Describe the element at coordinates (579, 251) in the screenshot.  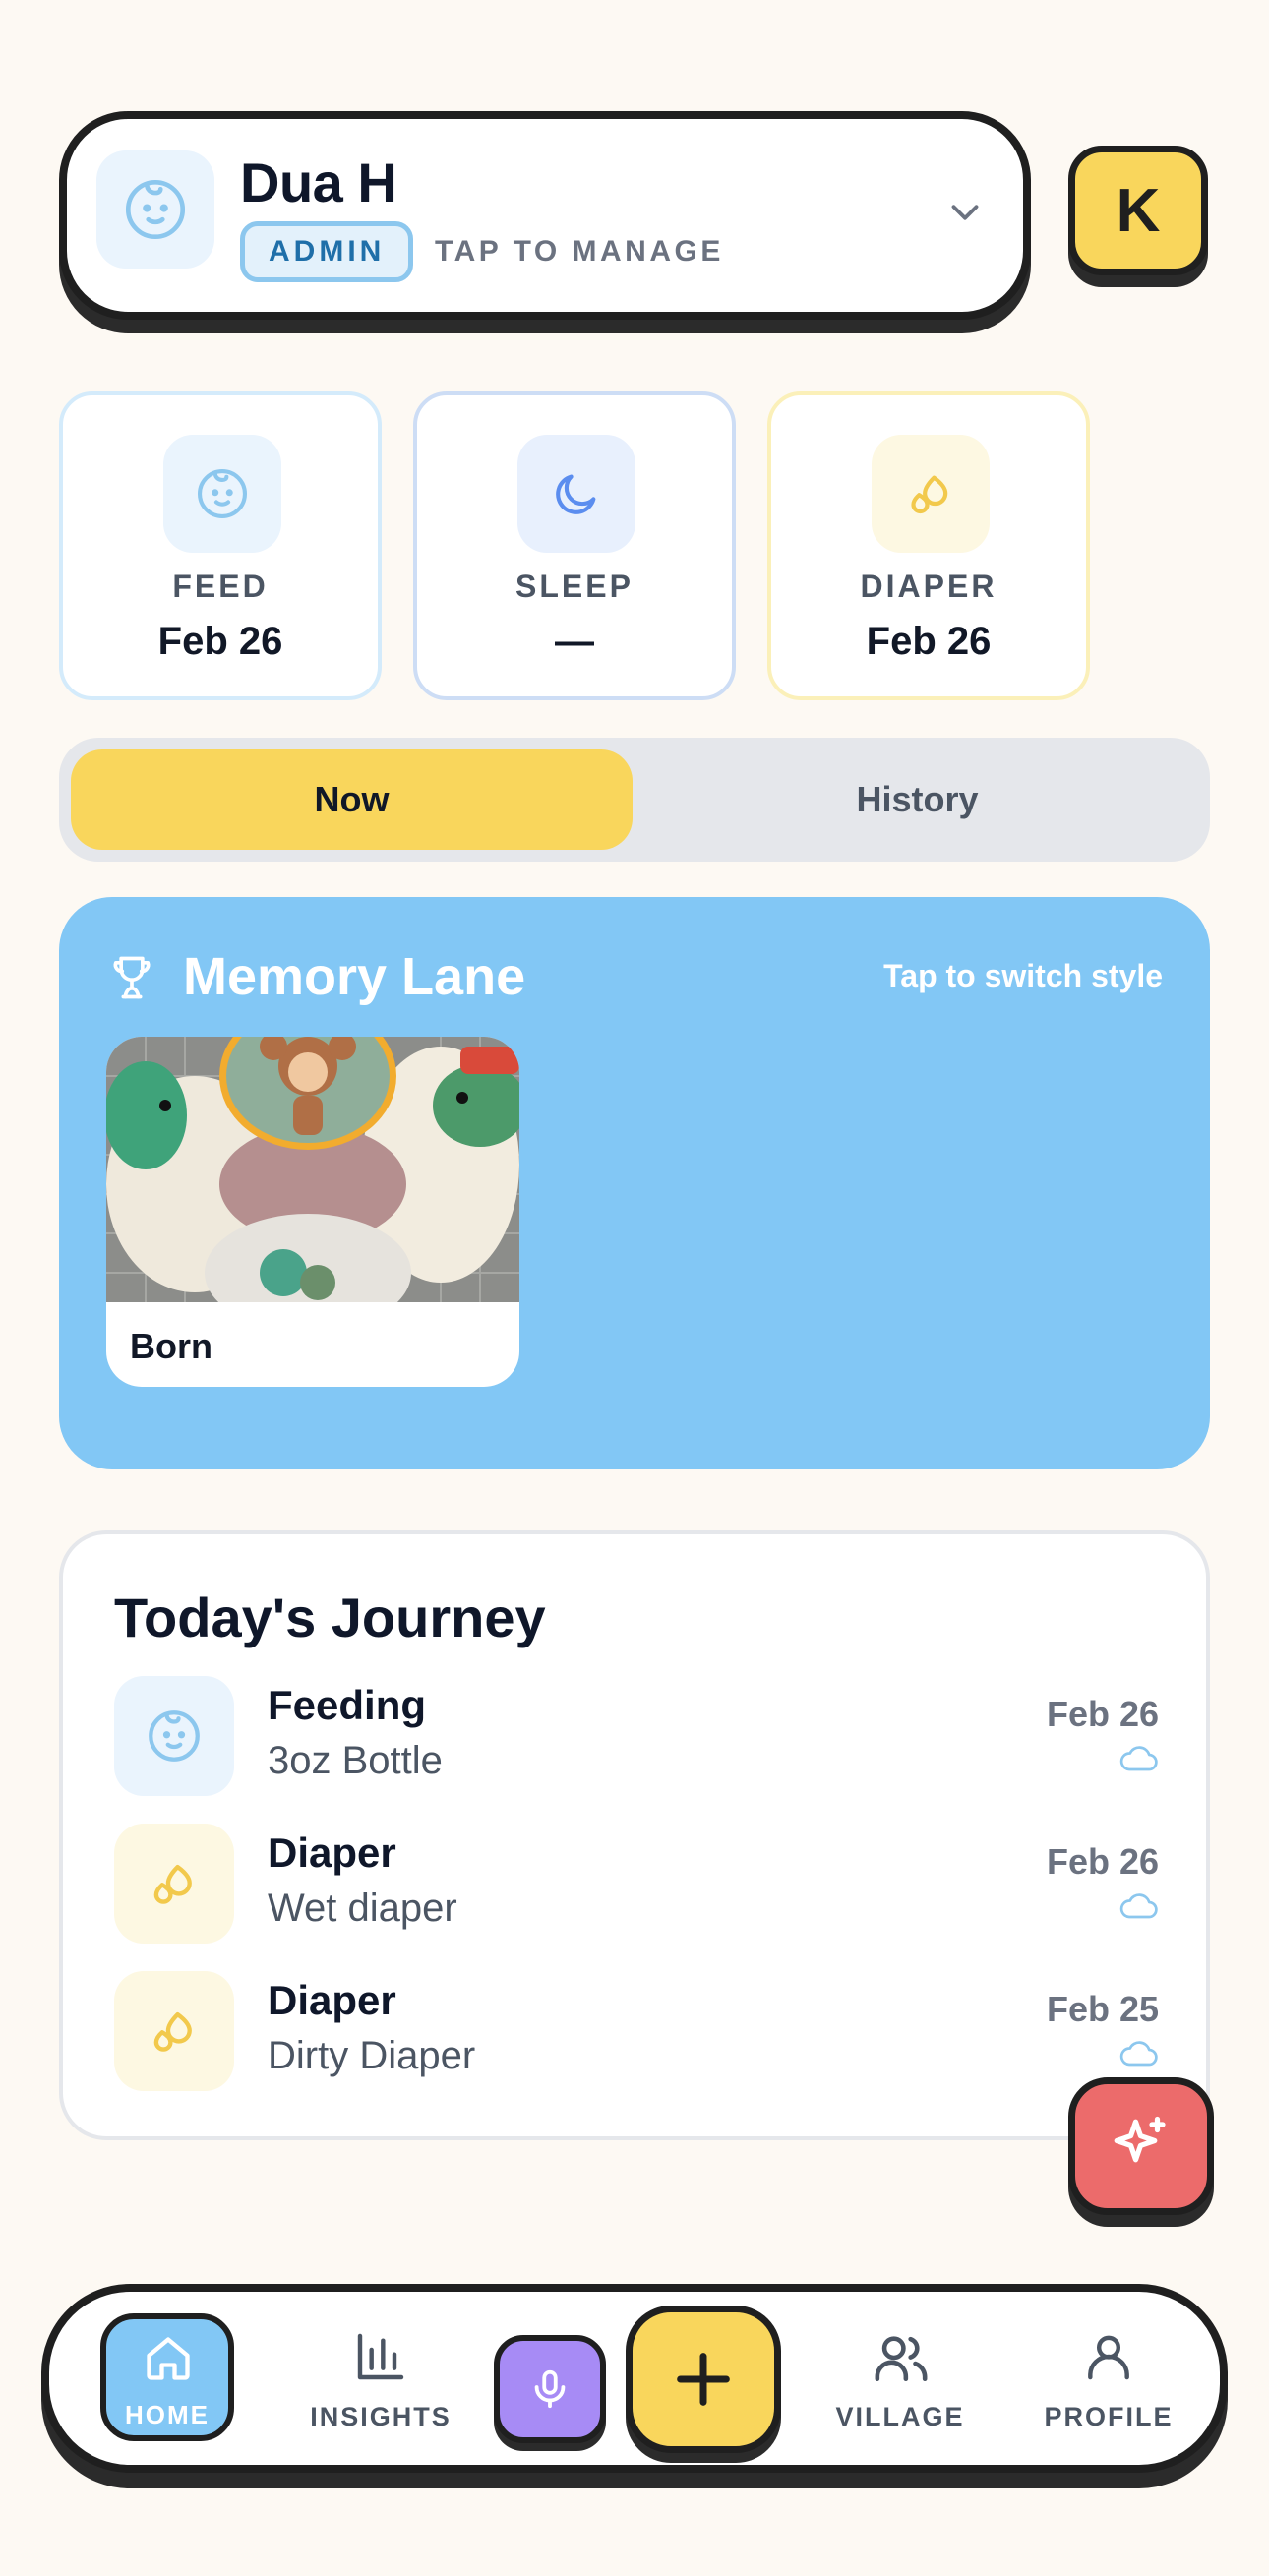
I see `manage-hint: TAP TO MANAGE` at that location.